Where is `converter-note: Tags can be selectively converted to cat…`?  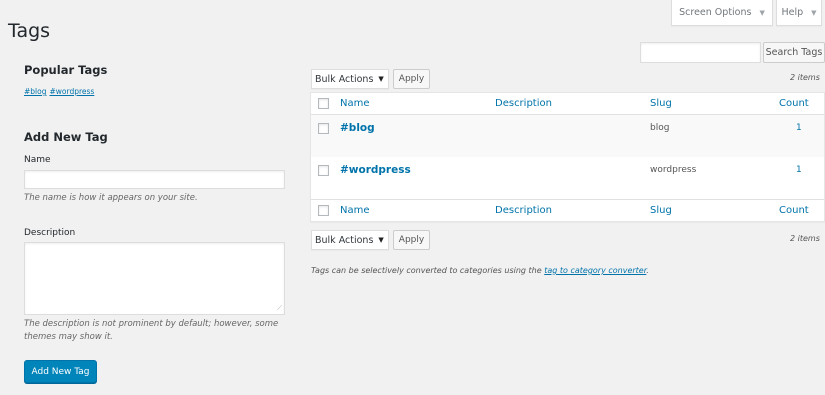 converter-note: Tags can be selectively converted to cat… is located at coordinates (480, 270).